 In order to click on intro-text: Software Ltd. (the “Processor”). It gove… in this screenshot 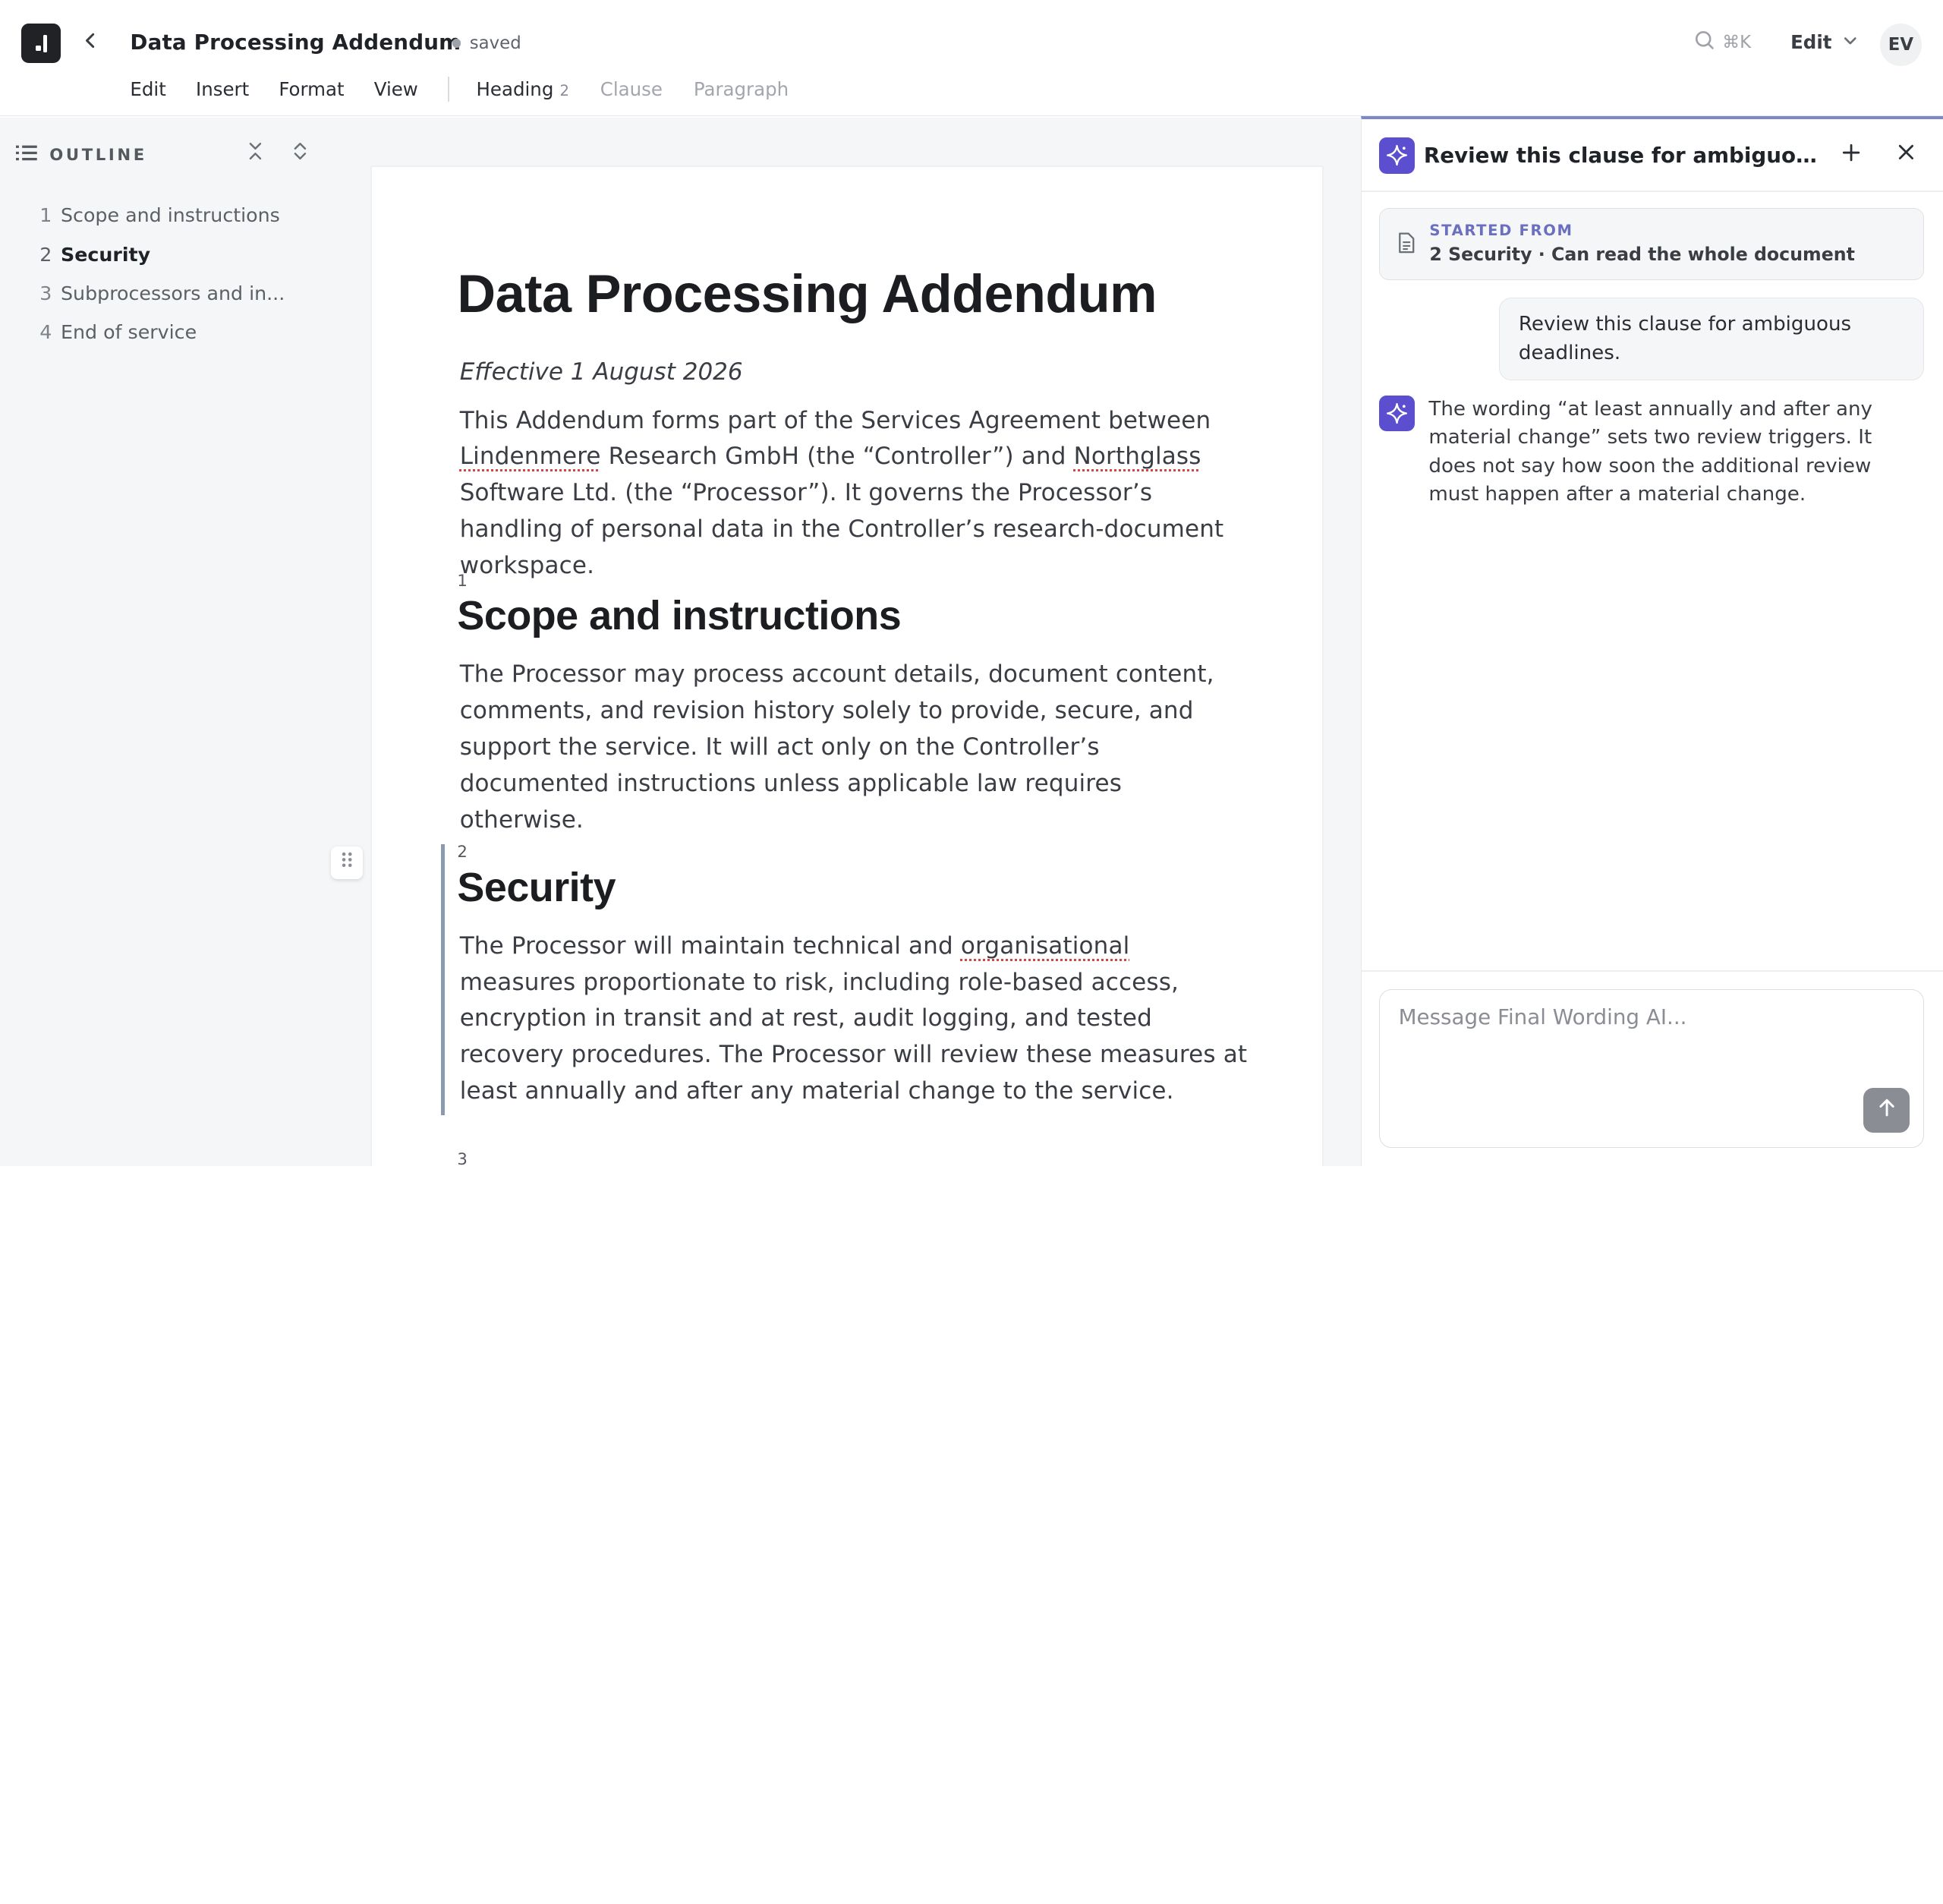, I will do `click(841, 529)`.